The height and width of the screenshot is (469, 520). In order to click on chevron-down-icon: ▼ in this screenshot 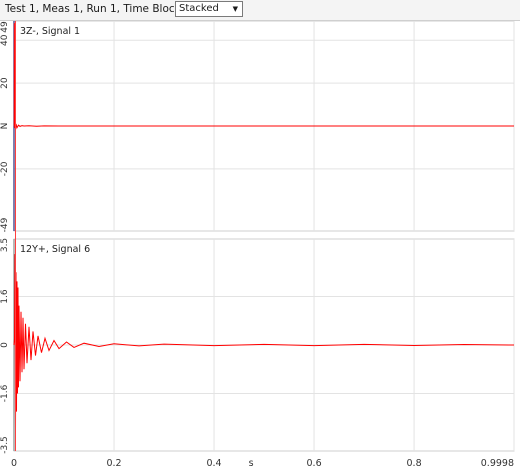, I will do `click(235, 9)`.